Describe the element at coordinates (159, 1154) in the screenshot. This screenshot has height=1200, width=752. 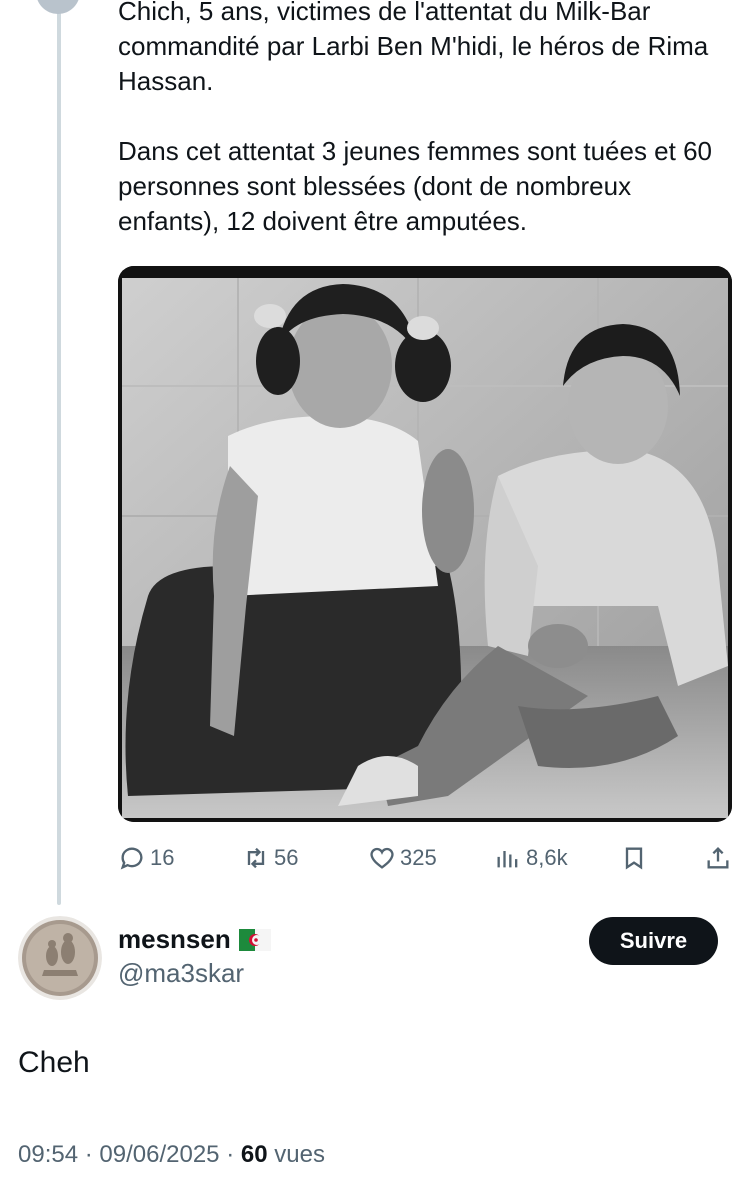
I see `reply-date: 09/06/2025` at that location.